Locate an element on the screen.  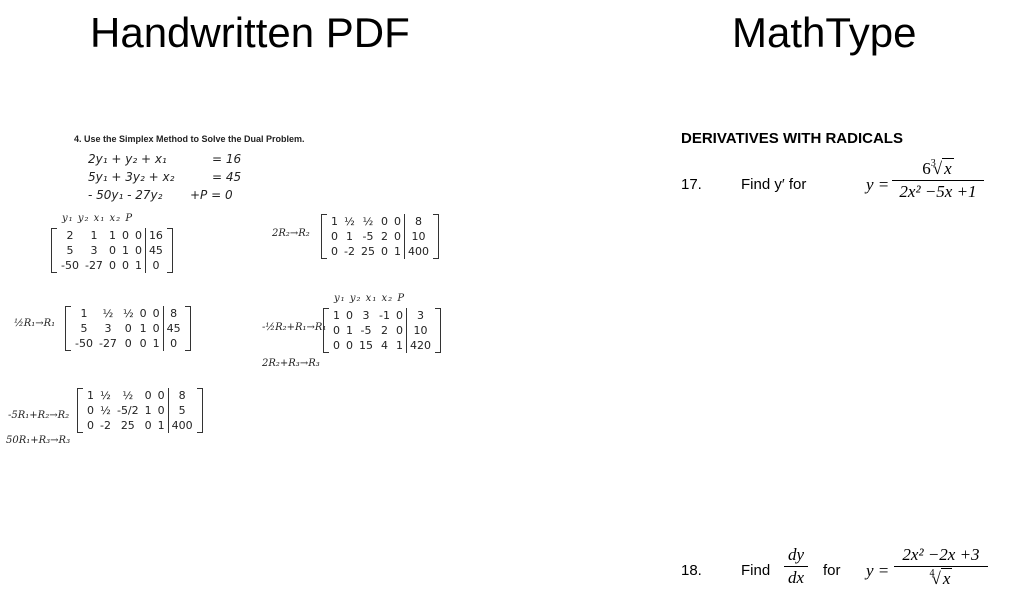
row-op-m5b: 2R₂+R₃→R₃ is located at coordinates (291, 363).